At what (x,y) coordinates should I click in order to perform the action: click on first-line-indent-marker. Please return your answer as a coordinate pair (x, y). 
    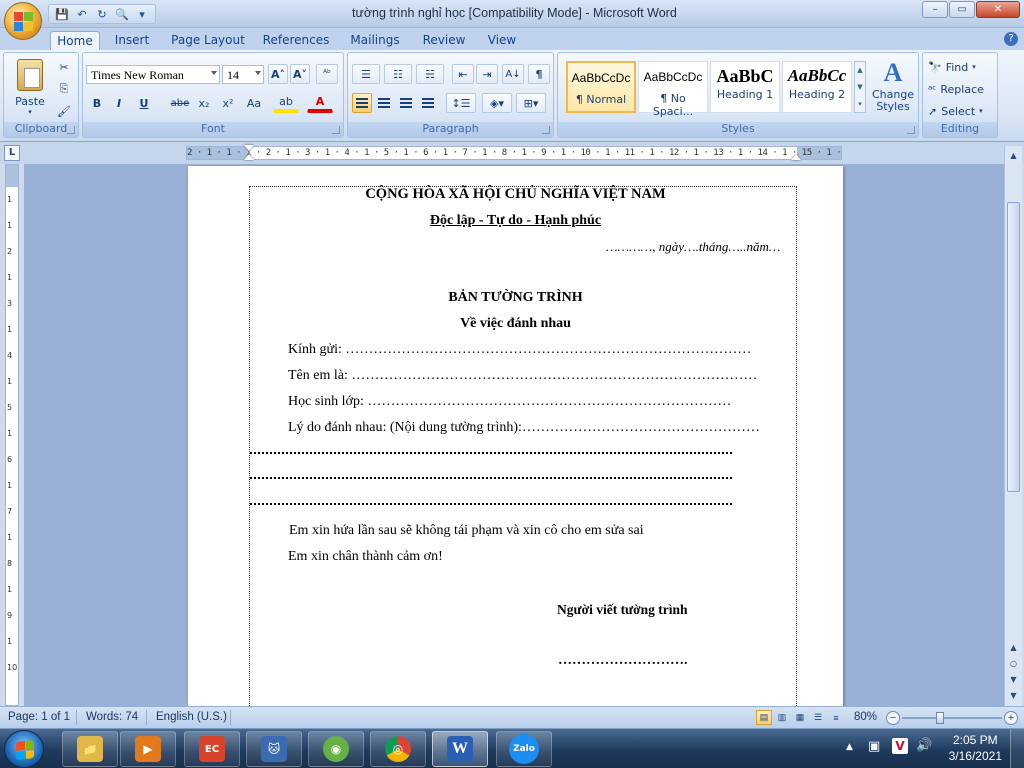
    Looking at the image, I should click on (249, 148).